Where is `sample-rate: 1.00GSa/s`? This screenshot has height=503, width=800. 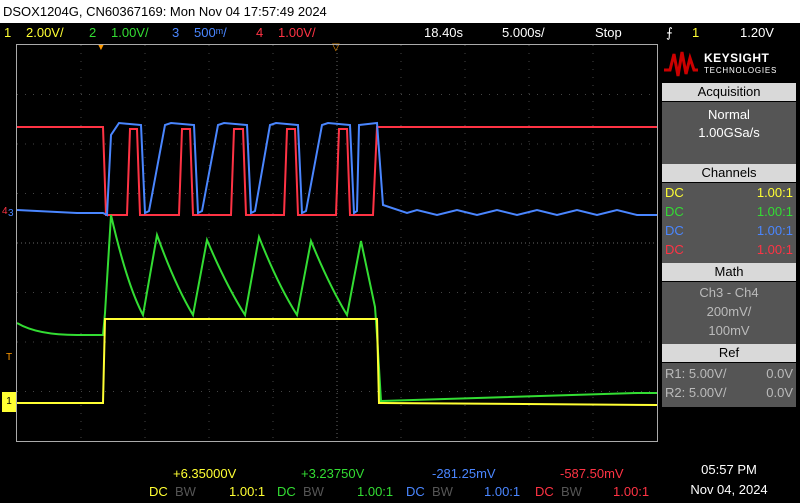 sample-rate: 1.00GSa/s is located at coordinates (729, 132).